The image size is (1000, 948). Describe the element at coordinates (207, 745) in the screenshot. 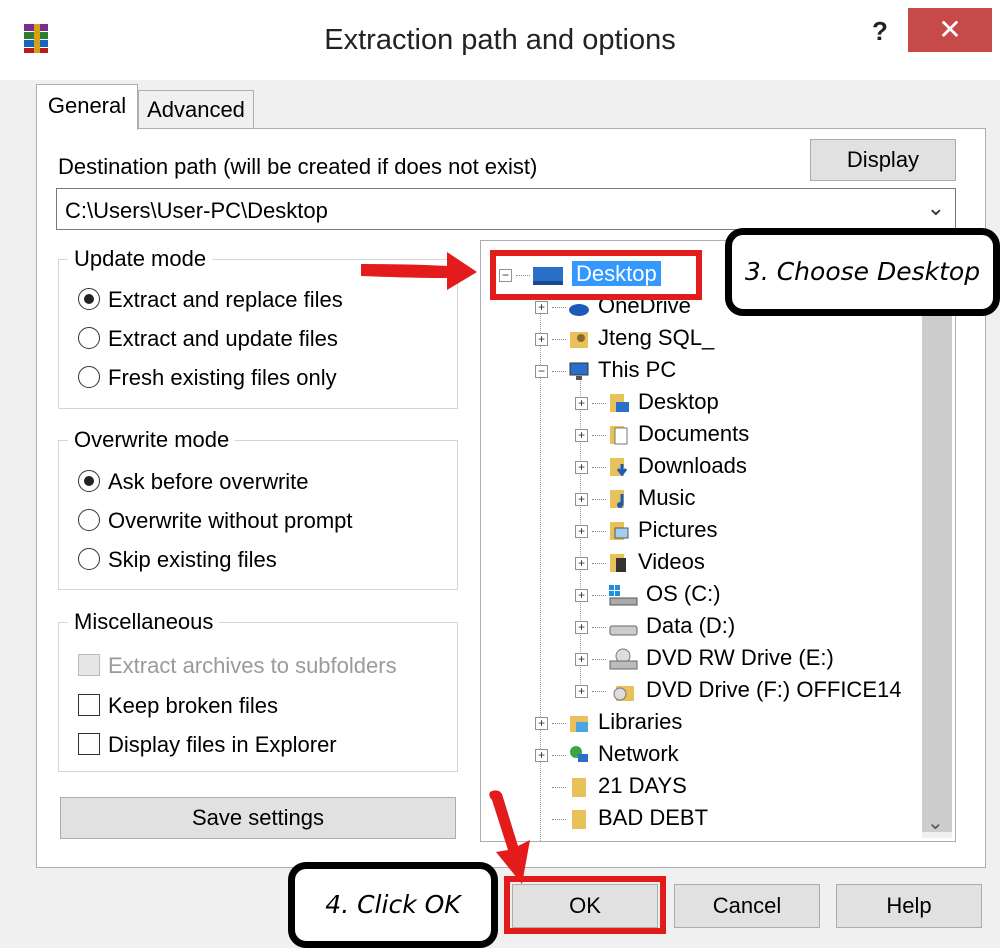

I see `check-display-explorer: Display files in Explorer` at that location.